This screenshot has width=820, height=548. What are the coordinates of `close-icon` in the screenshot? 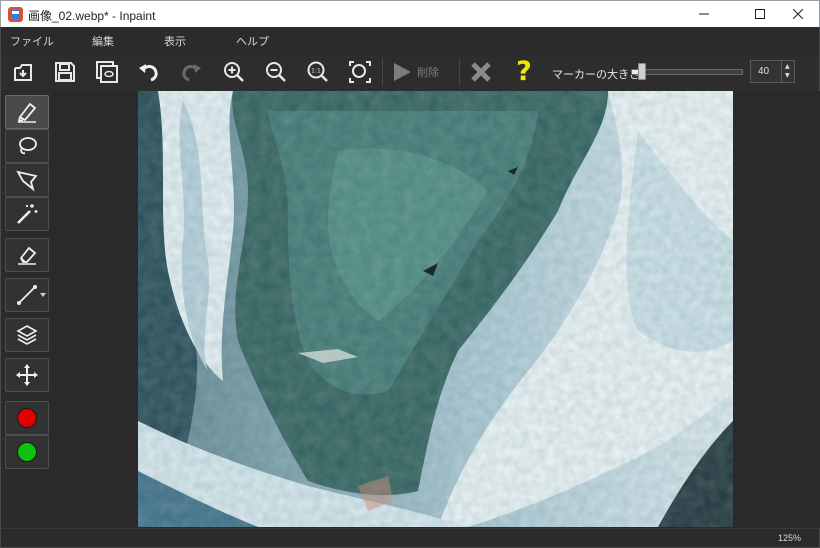 It's located at (798, 14).